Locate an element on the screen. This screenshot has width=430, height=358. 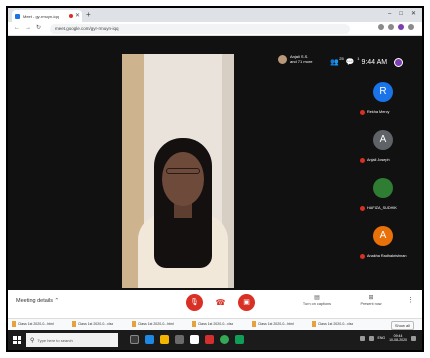
network-icon is located at coordinates (362, 338).